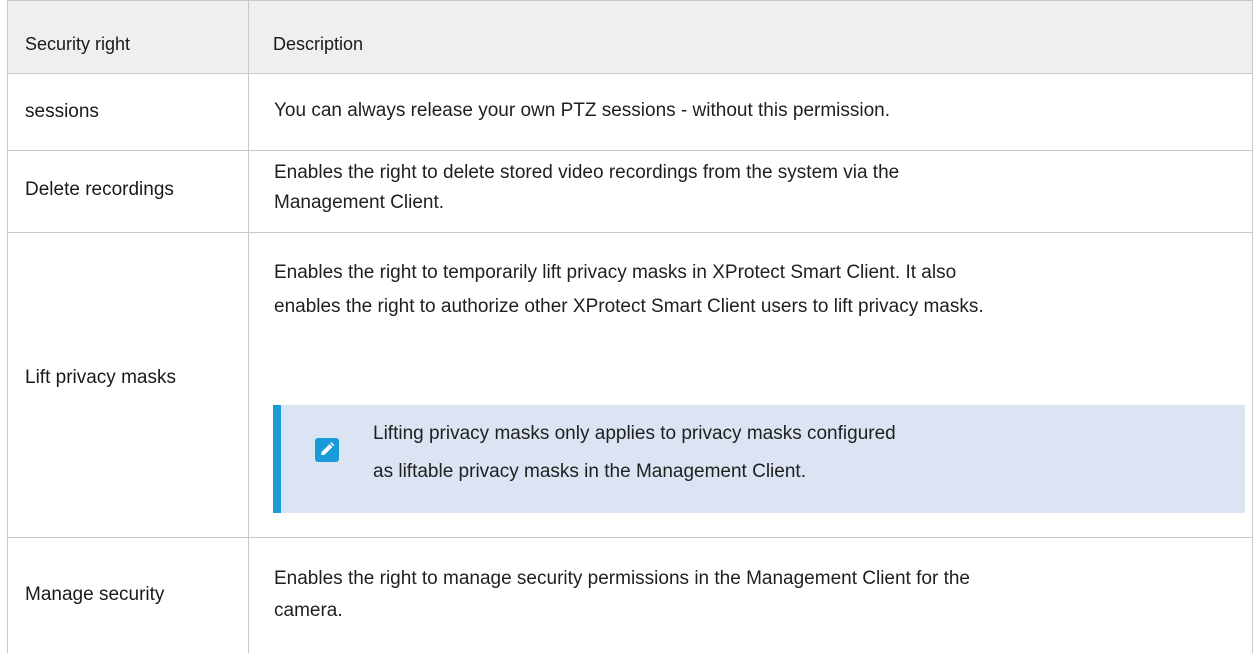  I want to click on security-right-name: Manage security, so click(95, 594).